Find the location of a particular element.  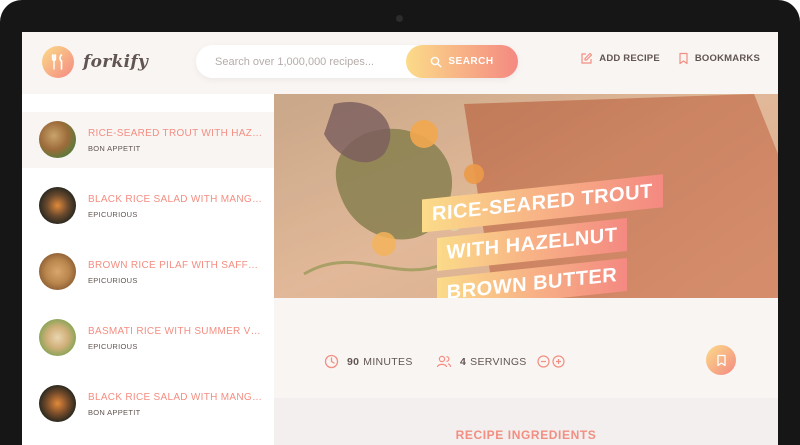

edit-icon is located at coordinates (587, 58).